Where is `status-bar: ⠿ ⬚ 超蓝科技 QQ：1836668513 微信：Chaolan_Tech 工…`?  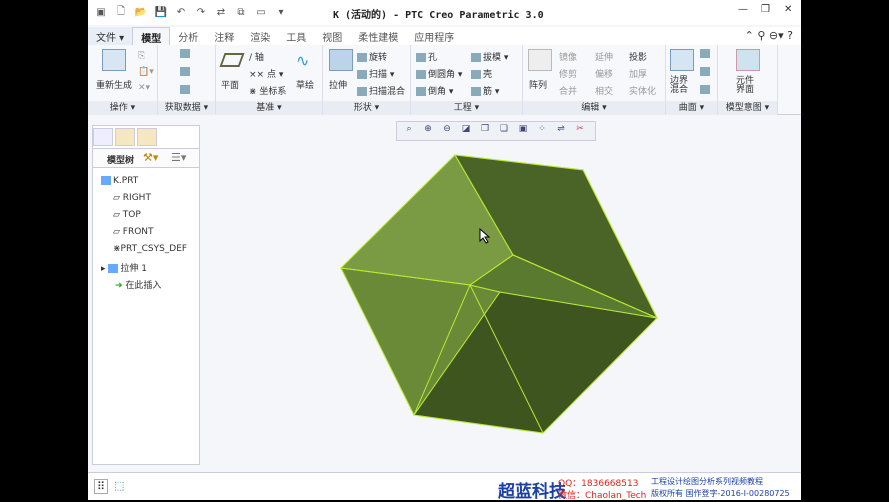
status-bar: ⠿ ⬚ 超蓝科技 QQ：1836668513 微信：Chaolan_Tech 工… is located at coordinates (444, 487).